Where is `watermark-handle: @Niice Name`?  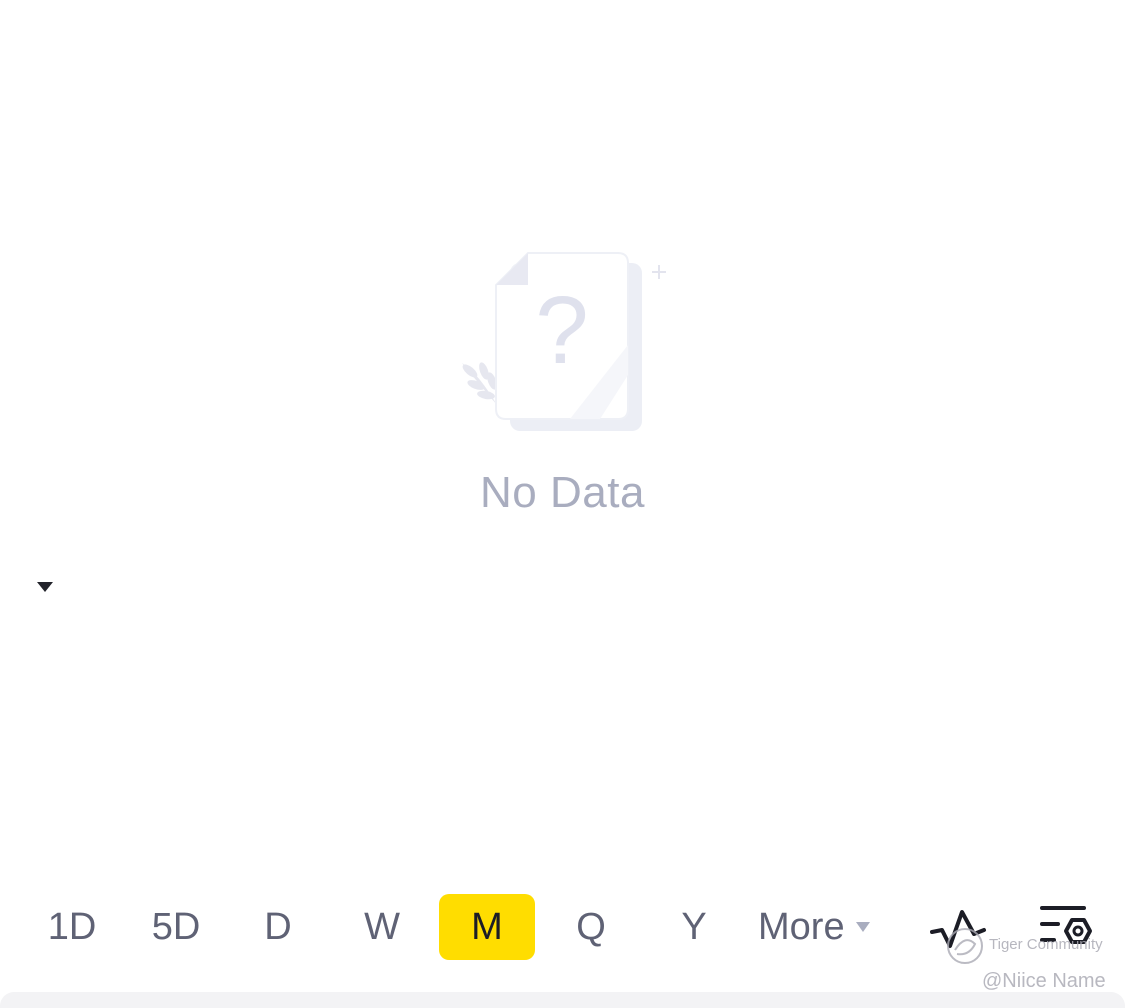 watermark-handle: @Niice Name is located at coordinates (1044, 981).